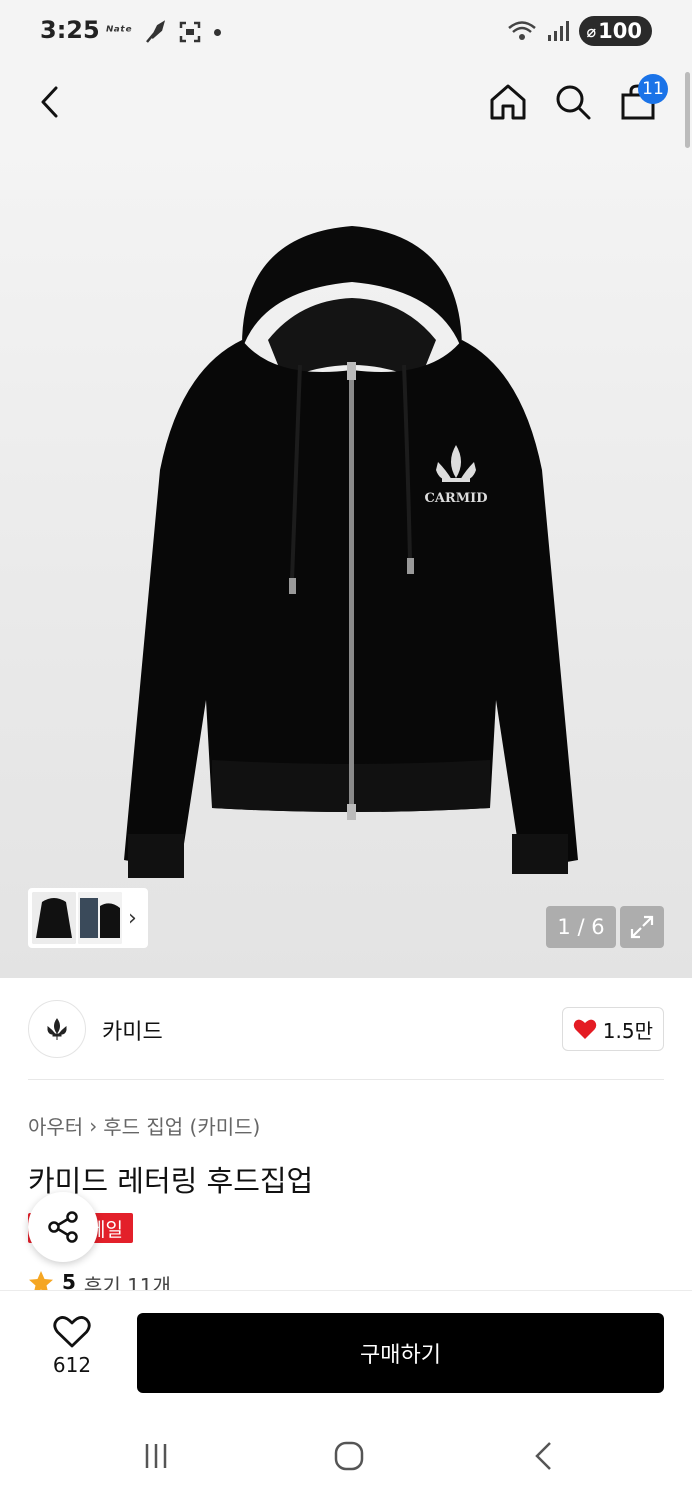 The height and width of the screenshot is (1500, 692). I want to click on system-status-icons: ⌀ 100, so click(579, 31).